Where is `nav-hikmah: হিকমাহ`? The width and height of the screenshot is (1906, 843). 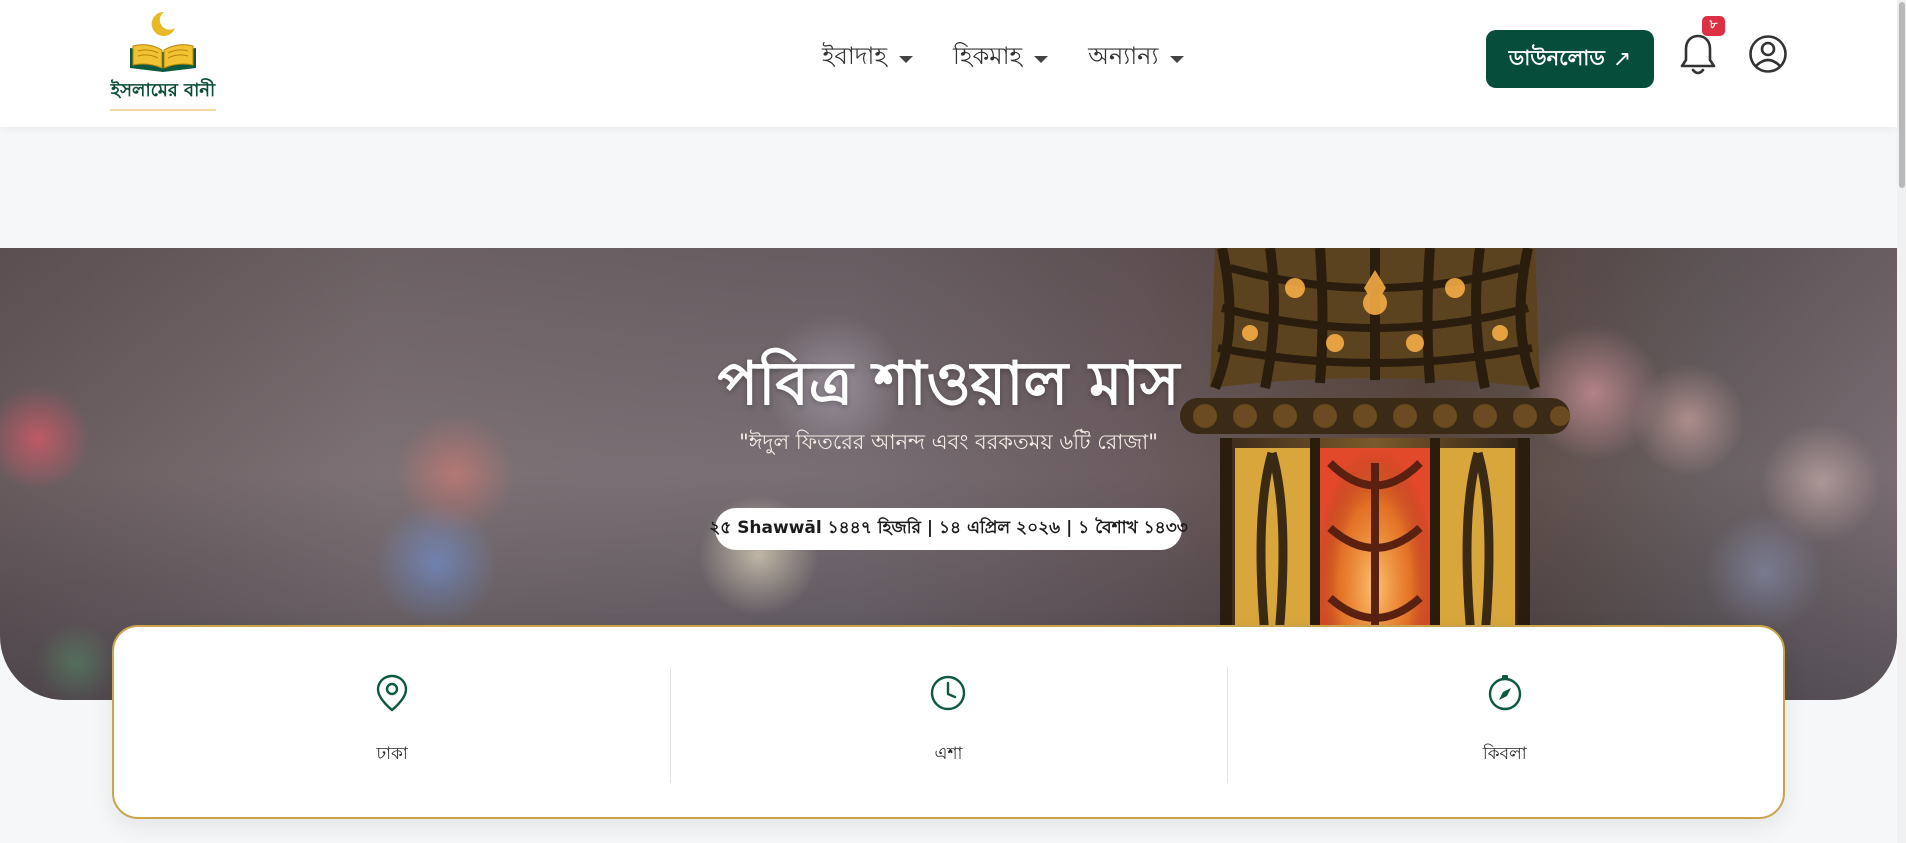 nav-hikmah: হিকমাহ is located at coordinates (1000, 58).